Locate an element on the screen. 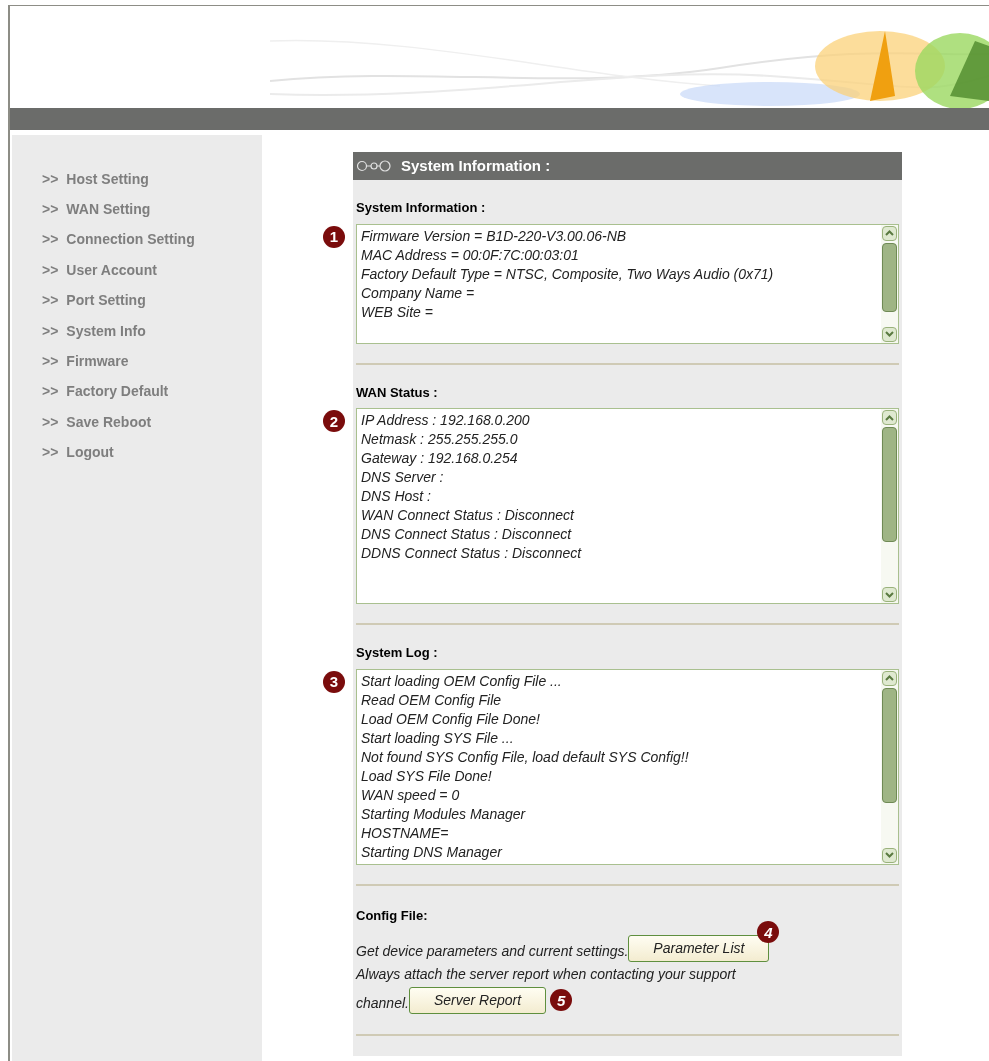 The width and height of the screenshot is (989, 1061). sidebar-link: >> Firmware is located at coordinates (152, 361).